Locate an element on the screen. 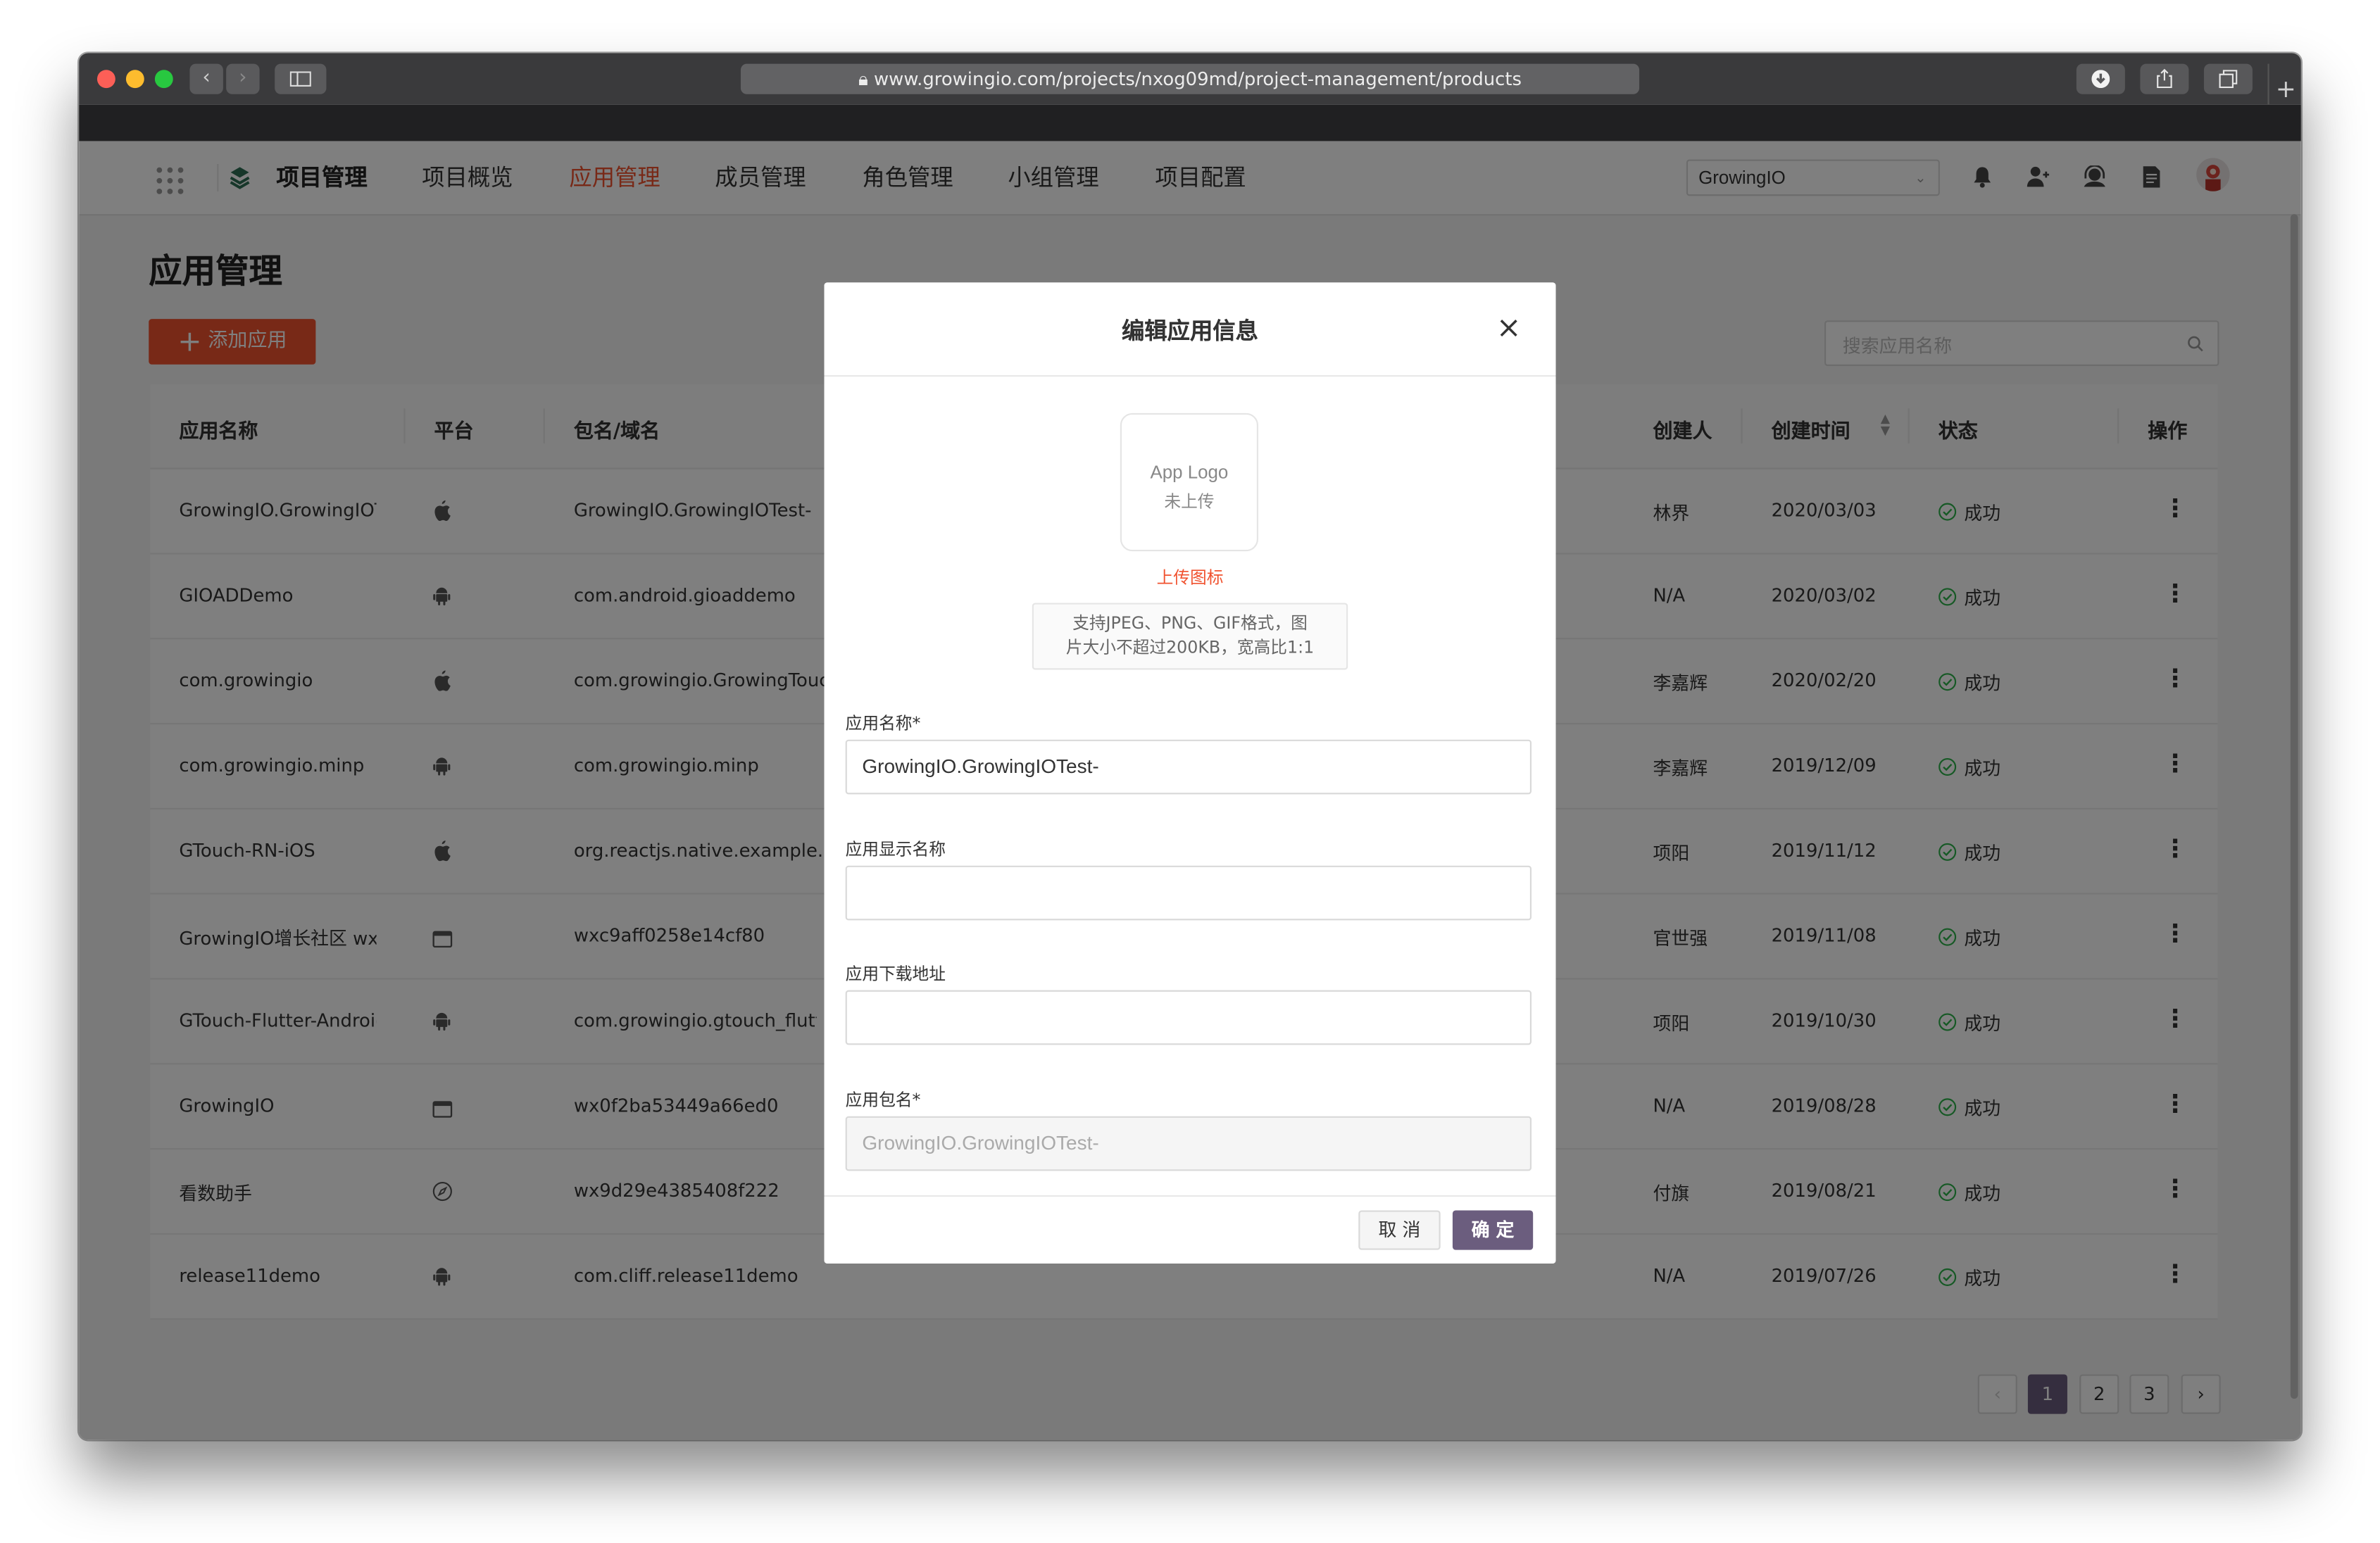 This screenshot has width=2380, height=1543. display-name-label: 应用显示名称 is located at coordinates (896, 850).